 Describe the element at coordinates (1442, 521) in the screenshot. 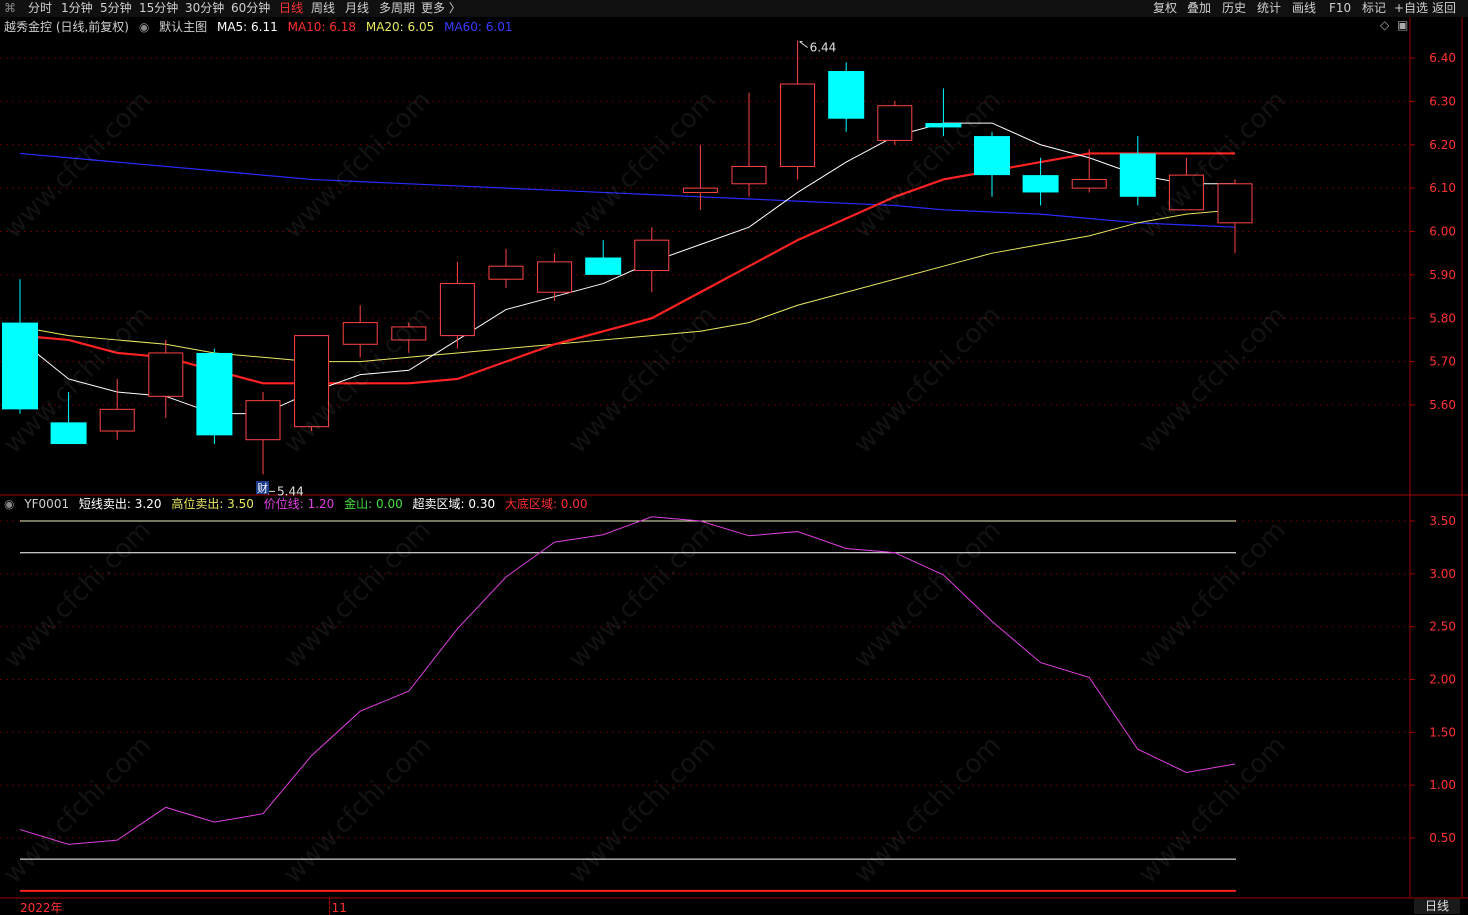

I see `sub-y-tick-label: 3.50` at that location.